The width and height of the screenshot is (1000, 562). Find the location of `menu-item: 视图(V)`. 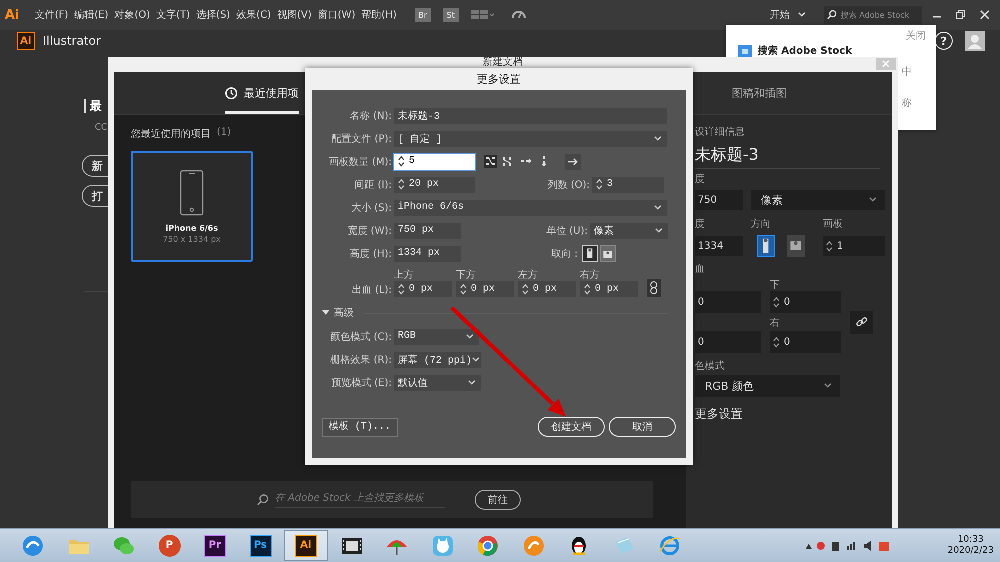

menu-item: 视图(V) is located at coordinates (294, 15).